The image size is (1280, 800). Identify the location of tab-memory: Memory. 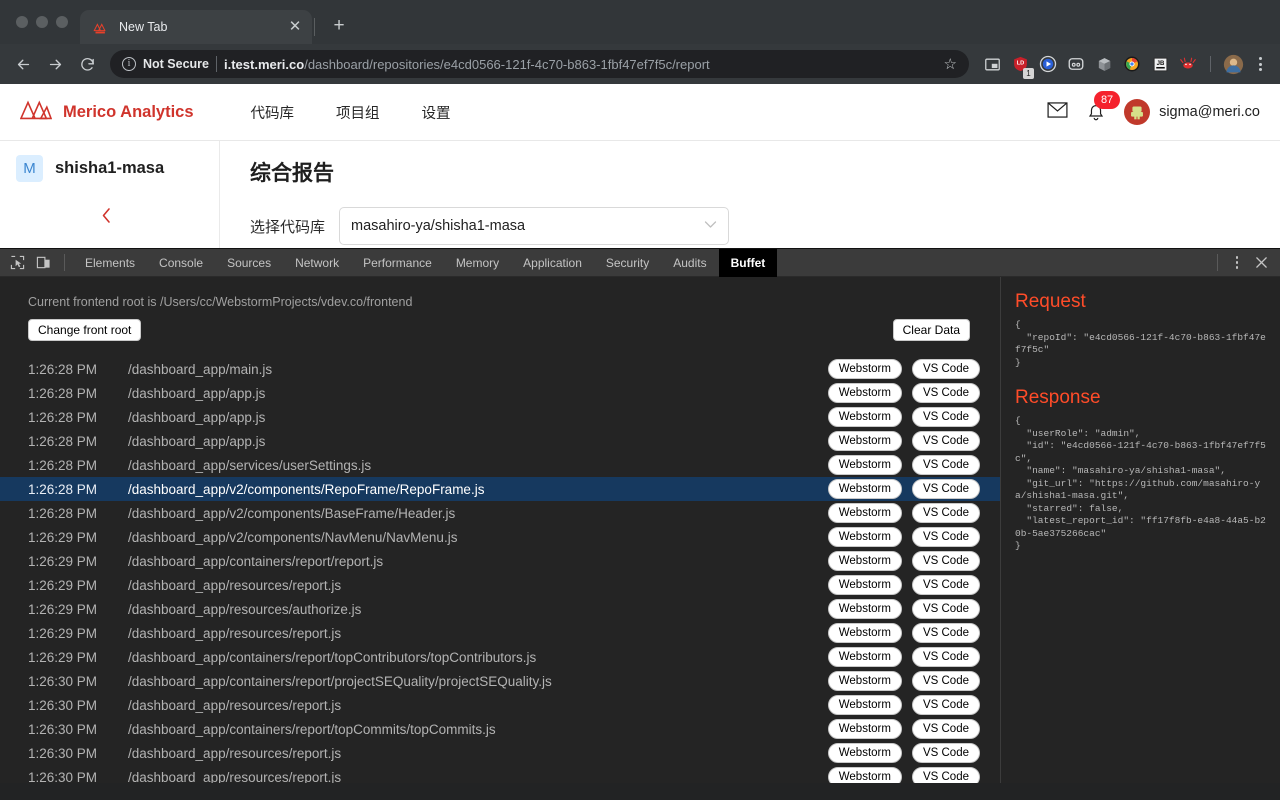
(477, 263).